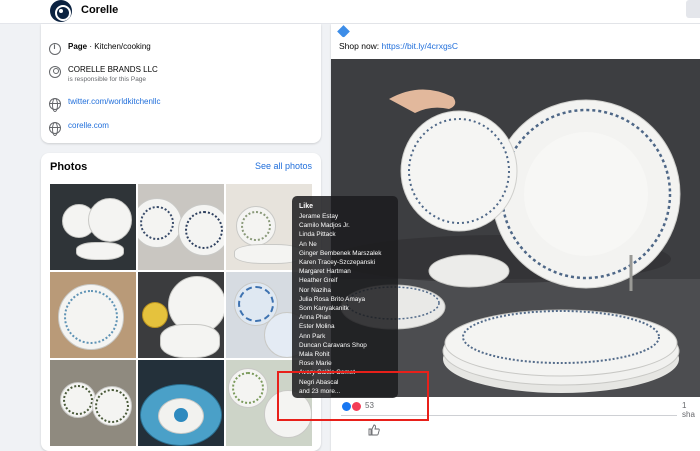 The width and height of the screenshot is (700, 451). I want to click on tooltip-name: Som Kanyakanitk, so click(324, 309).